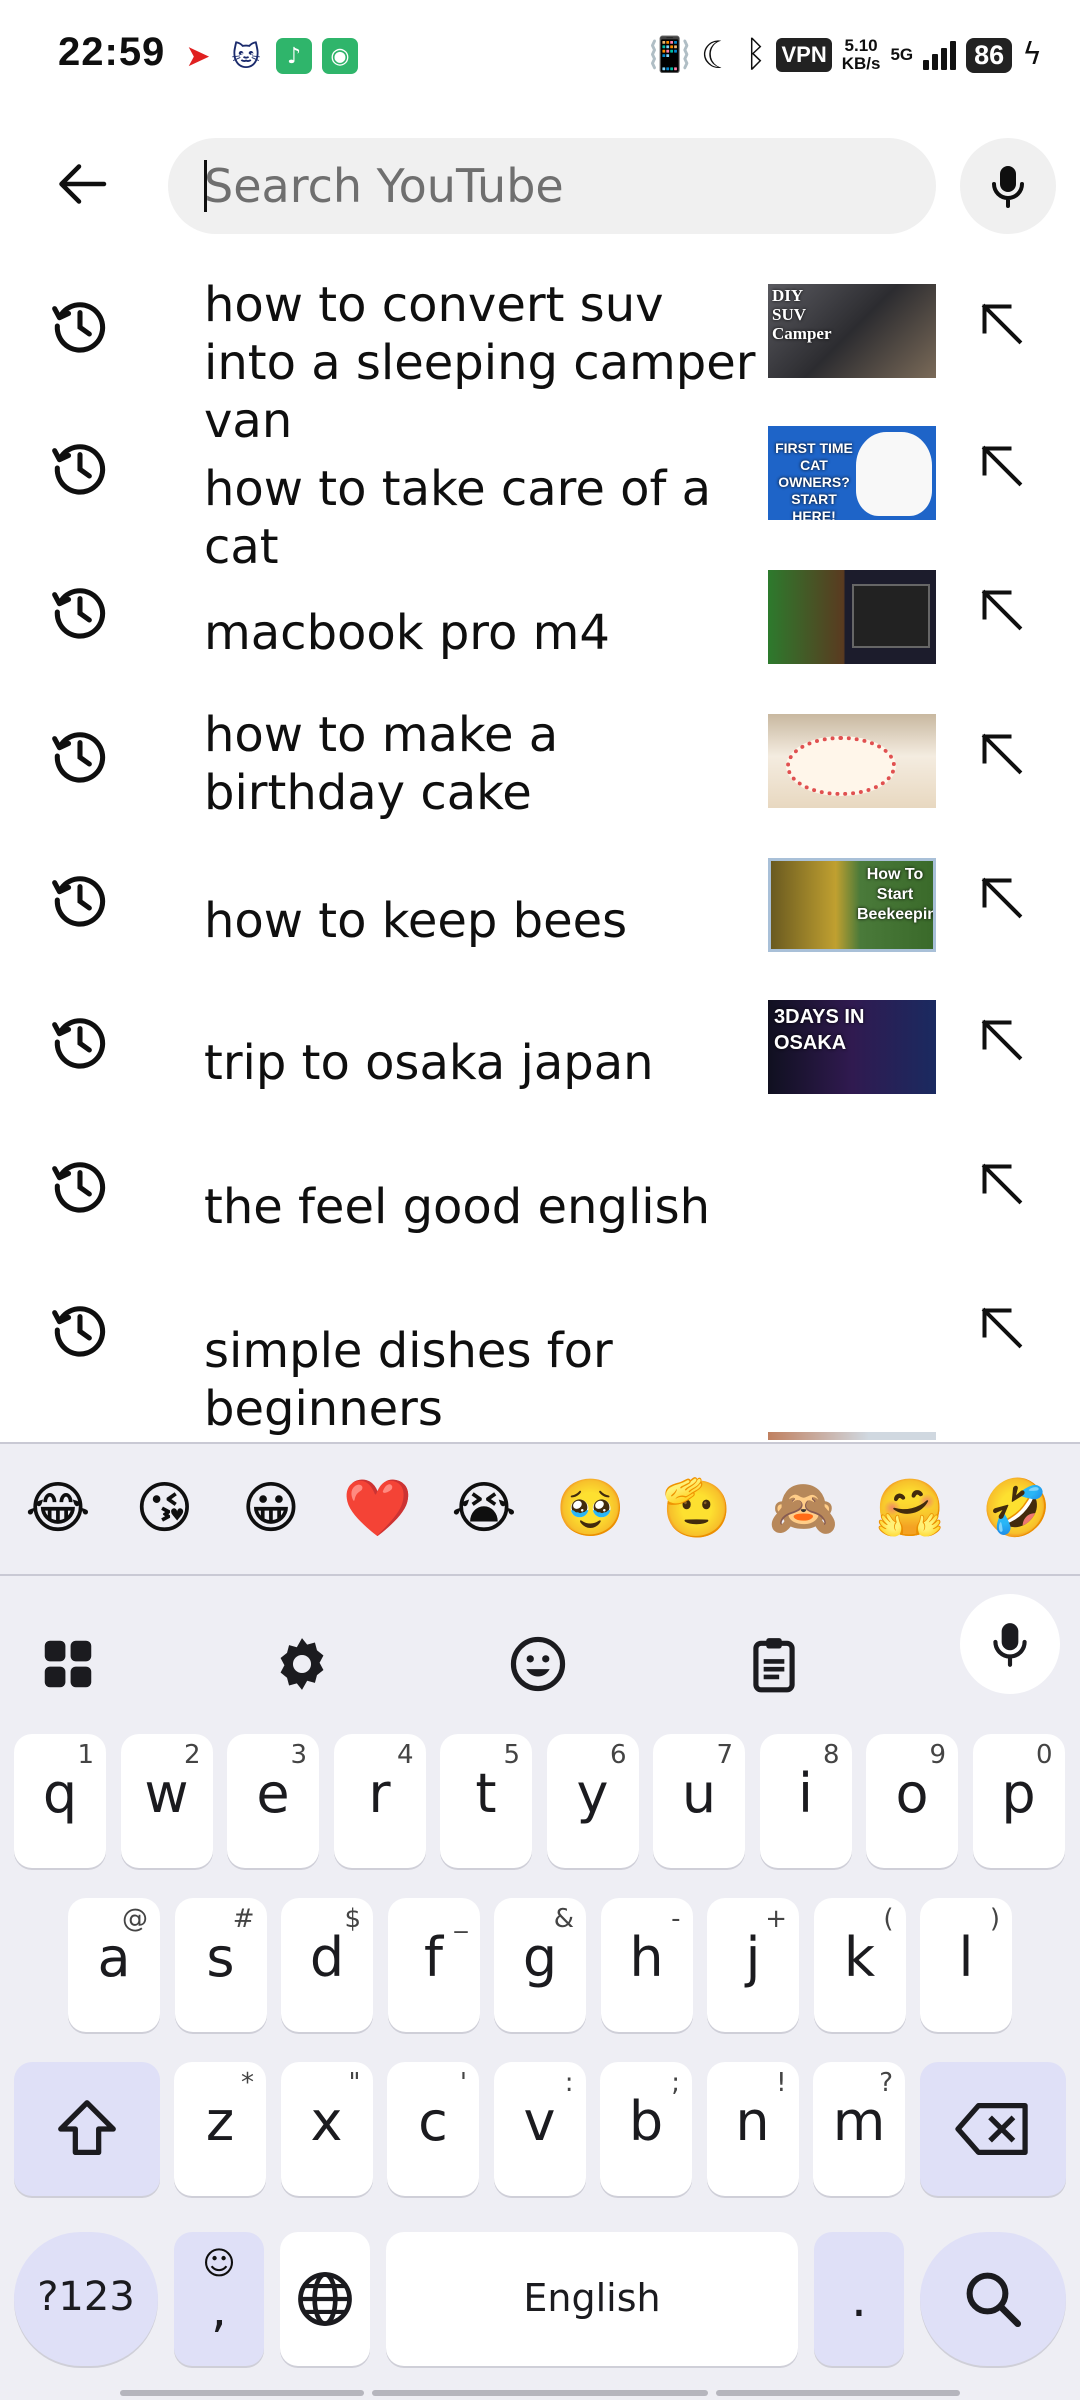 The width and height of the screenshot is (1080, 2400). What do you see at coordinates (891, 616) in the screenshot?
I see `laptop-thumbnail-icon` at bounding box center [891, 616].